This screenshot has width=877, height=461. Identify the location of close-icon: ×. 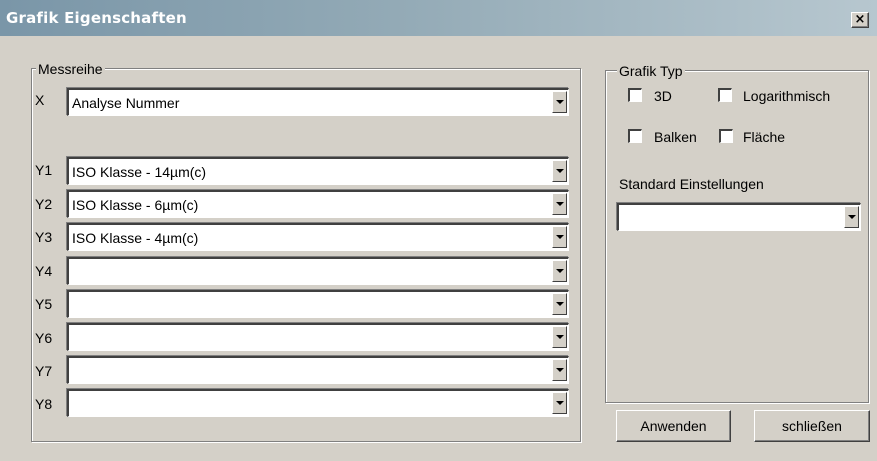
(860, 19).